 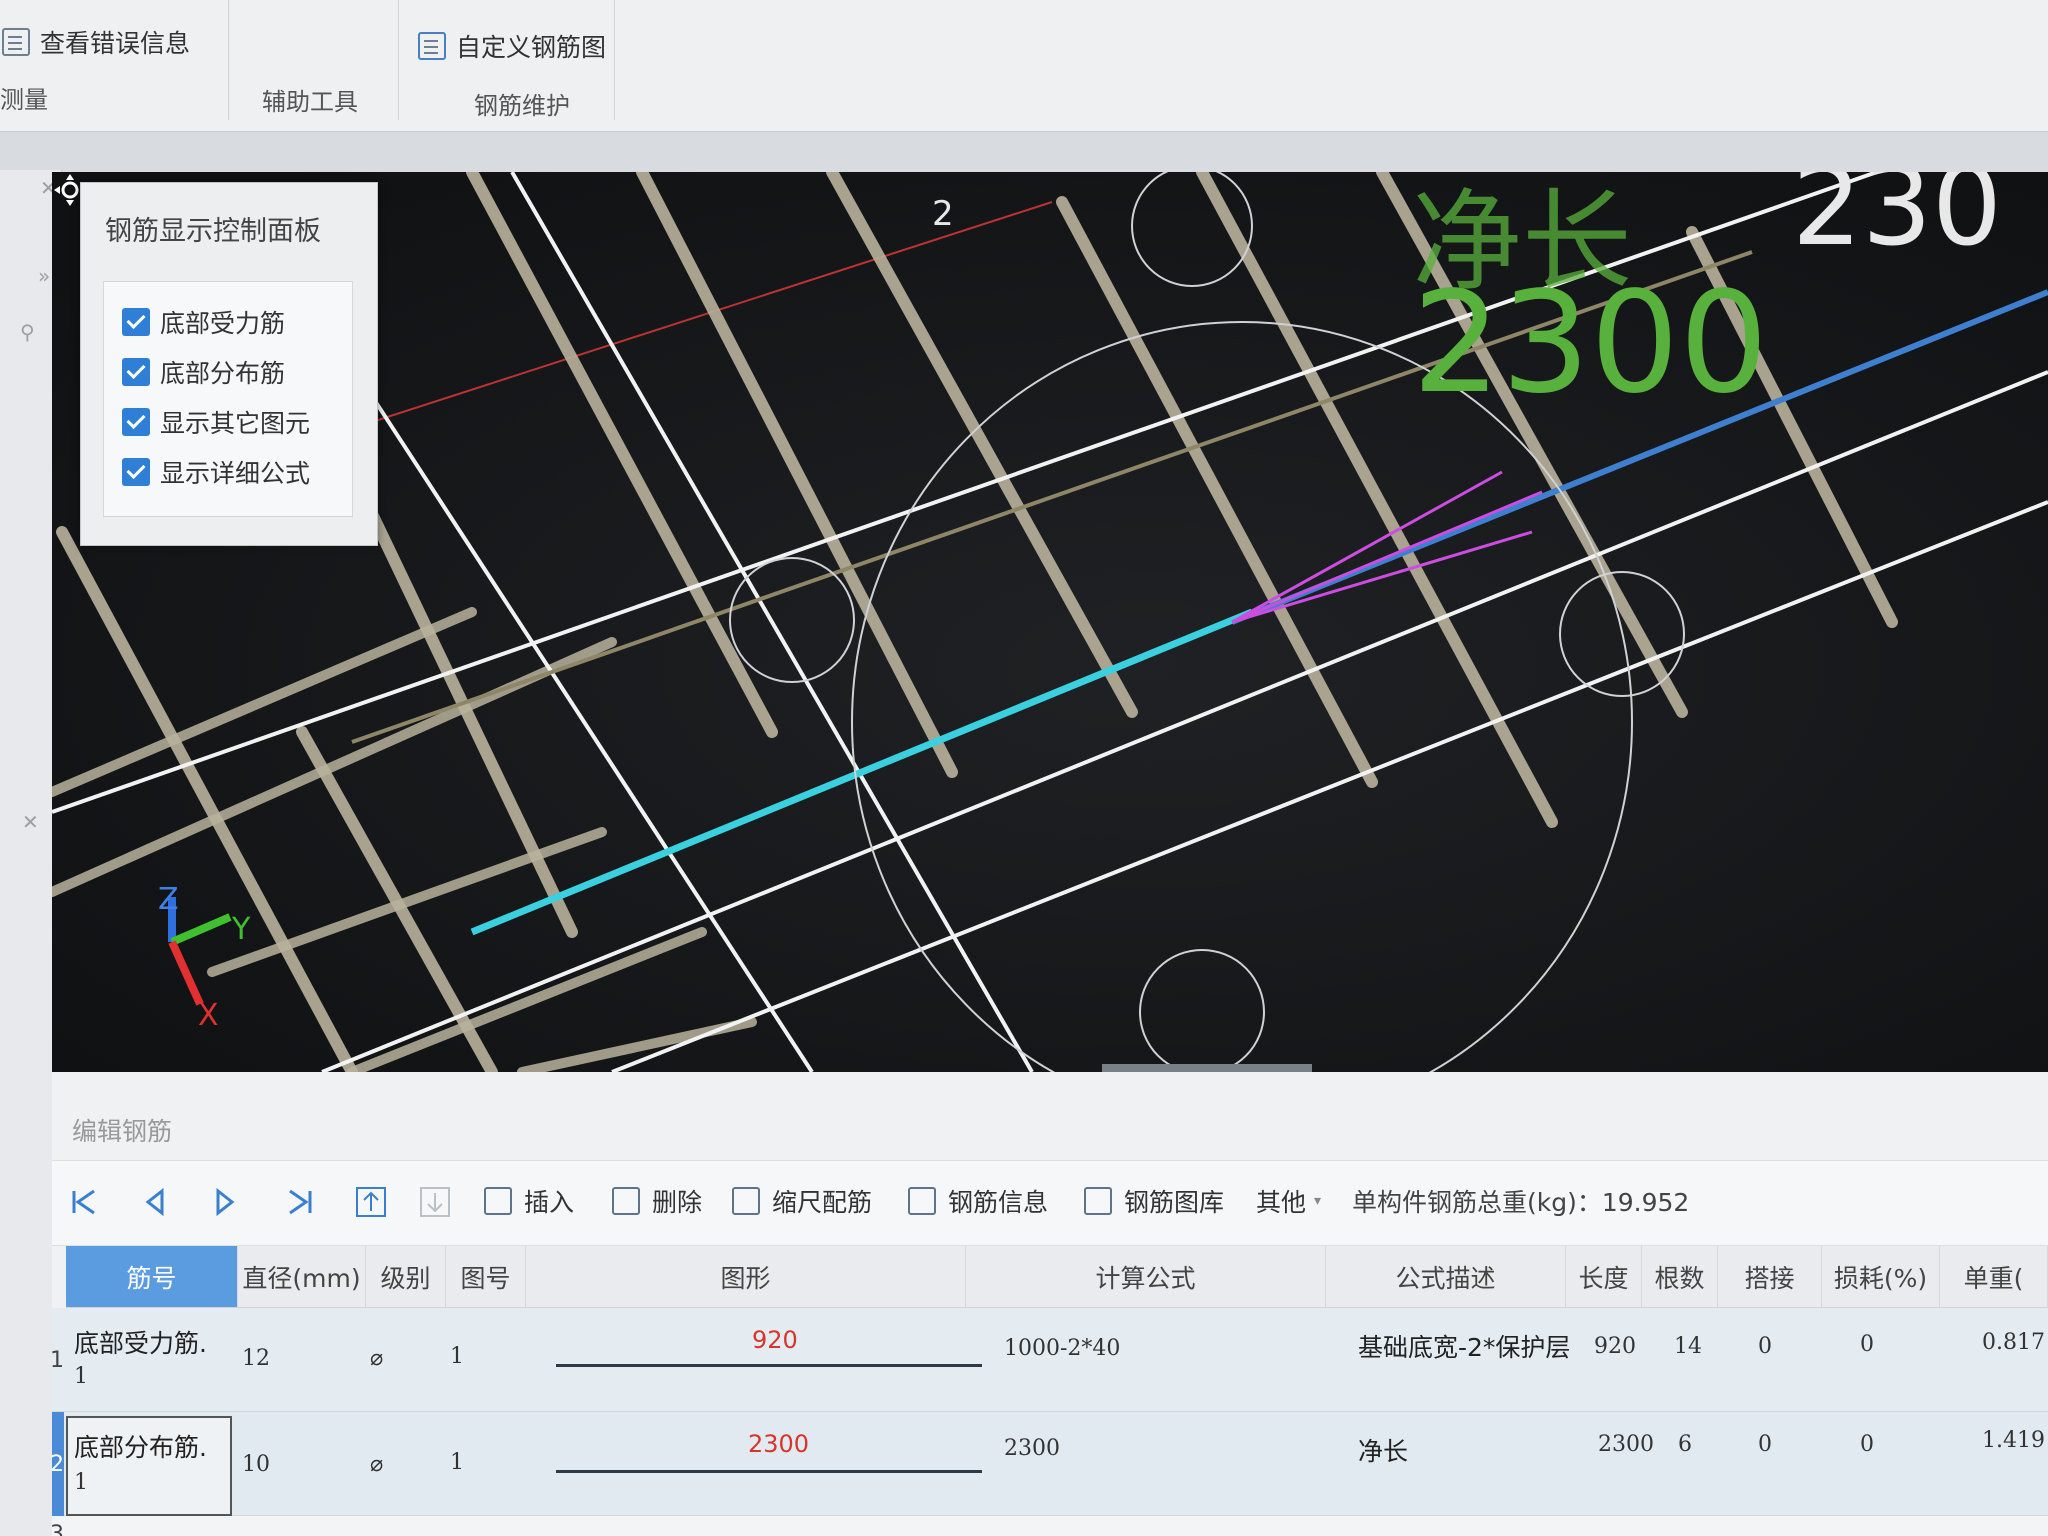 I want to click on view-error-info-label: 查看错误信息, so click(x=115, y=43).